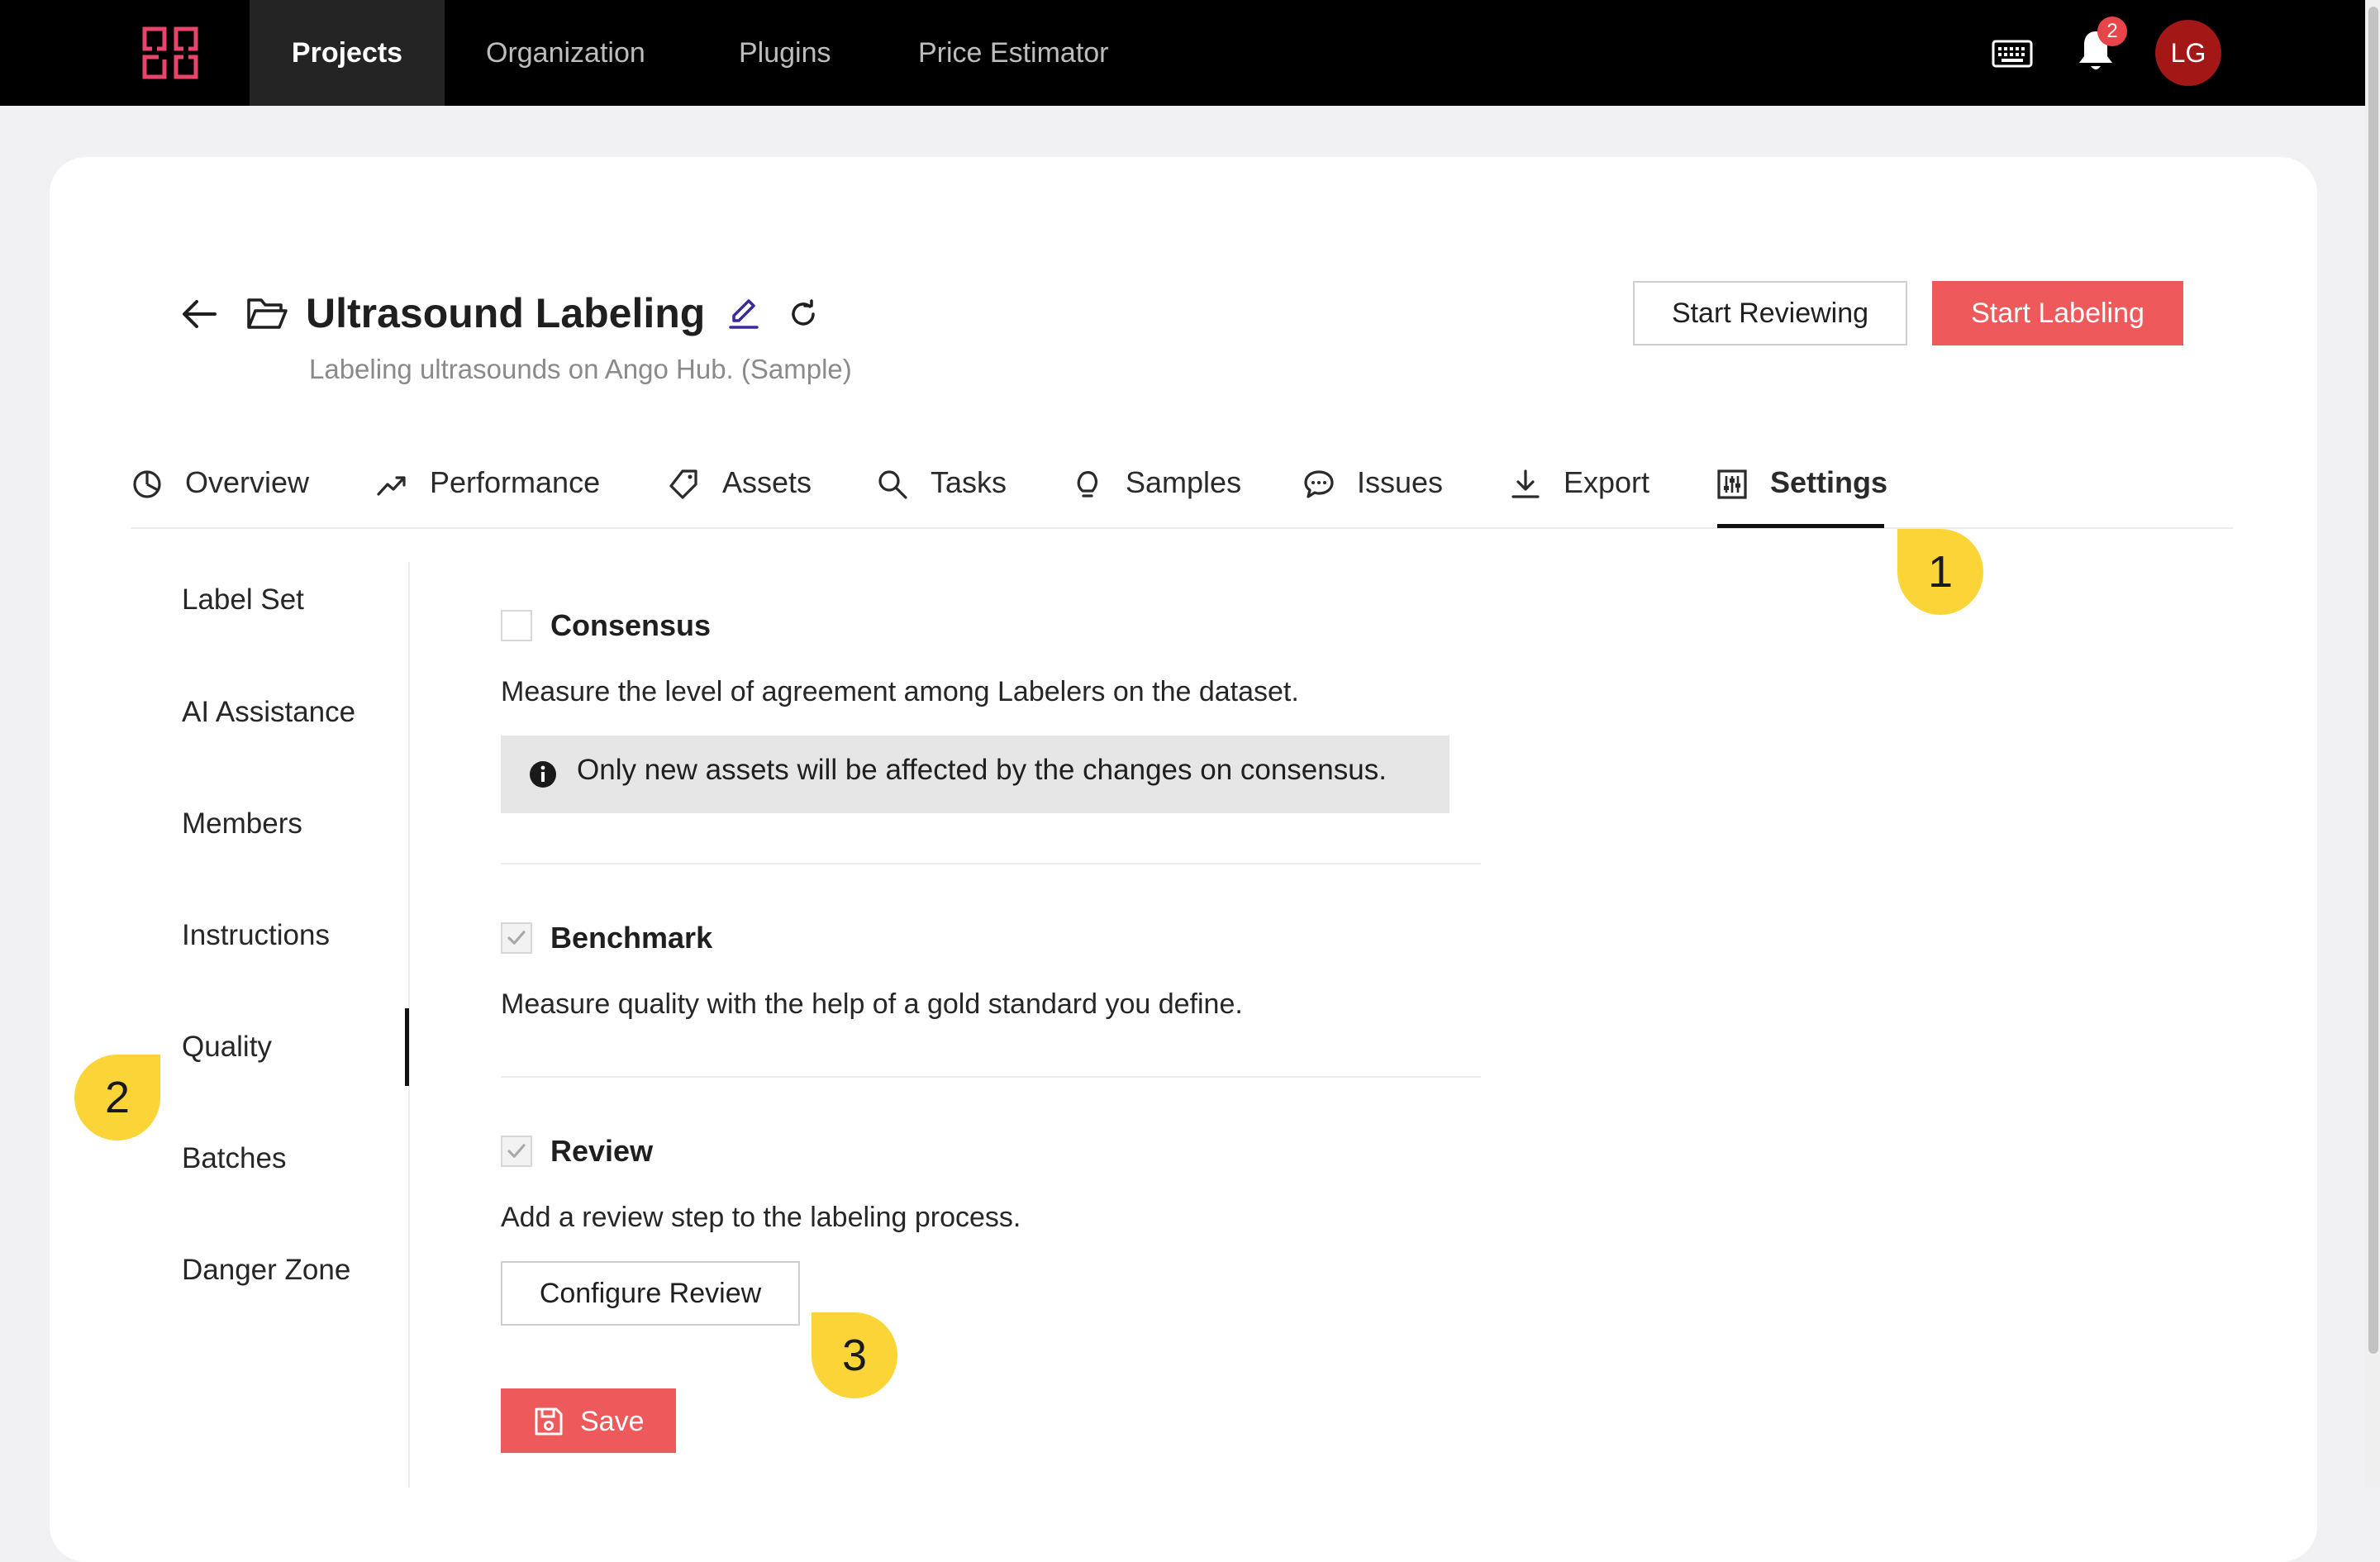 The height and width of the screenshot is (1562, 2380). What do you see at coordinates (543, 774) in the screenshot?
I see `info-icon` at bounding box center [543, 774].